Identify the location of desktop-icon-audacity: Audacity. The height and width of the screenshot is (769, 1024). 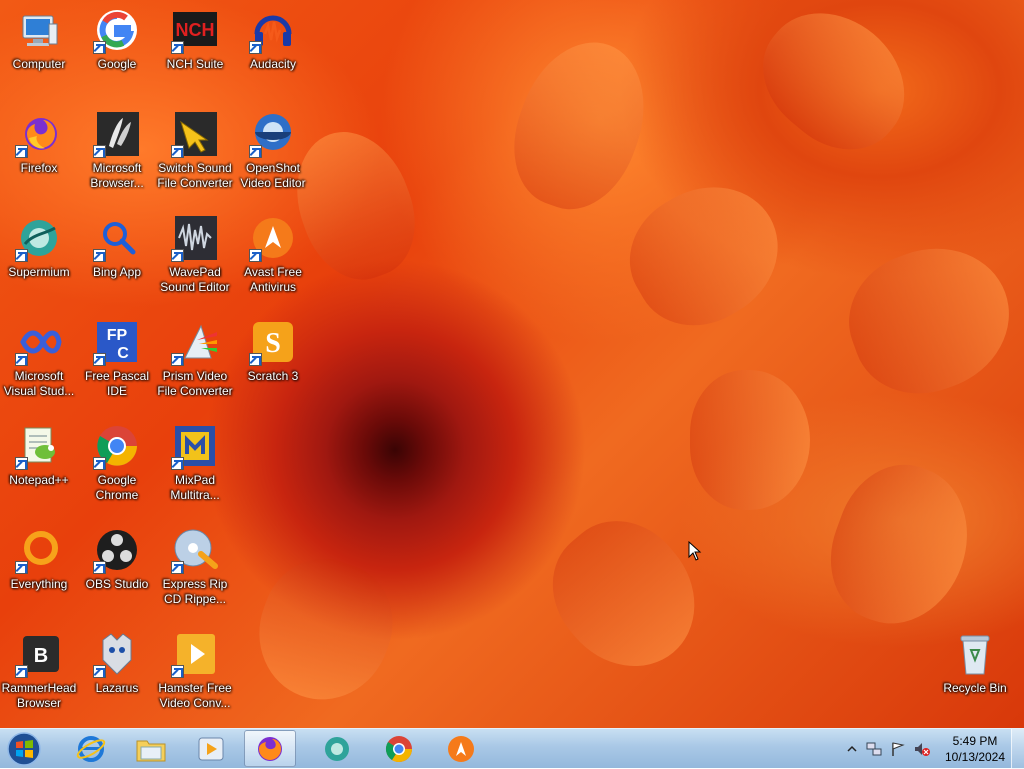
(273, 52).